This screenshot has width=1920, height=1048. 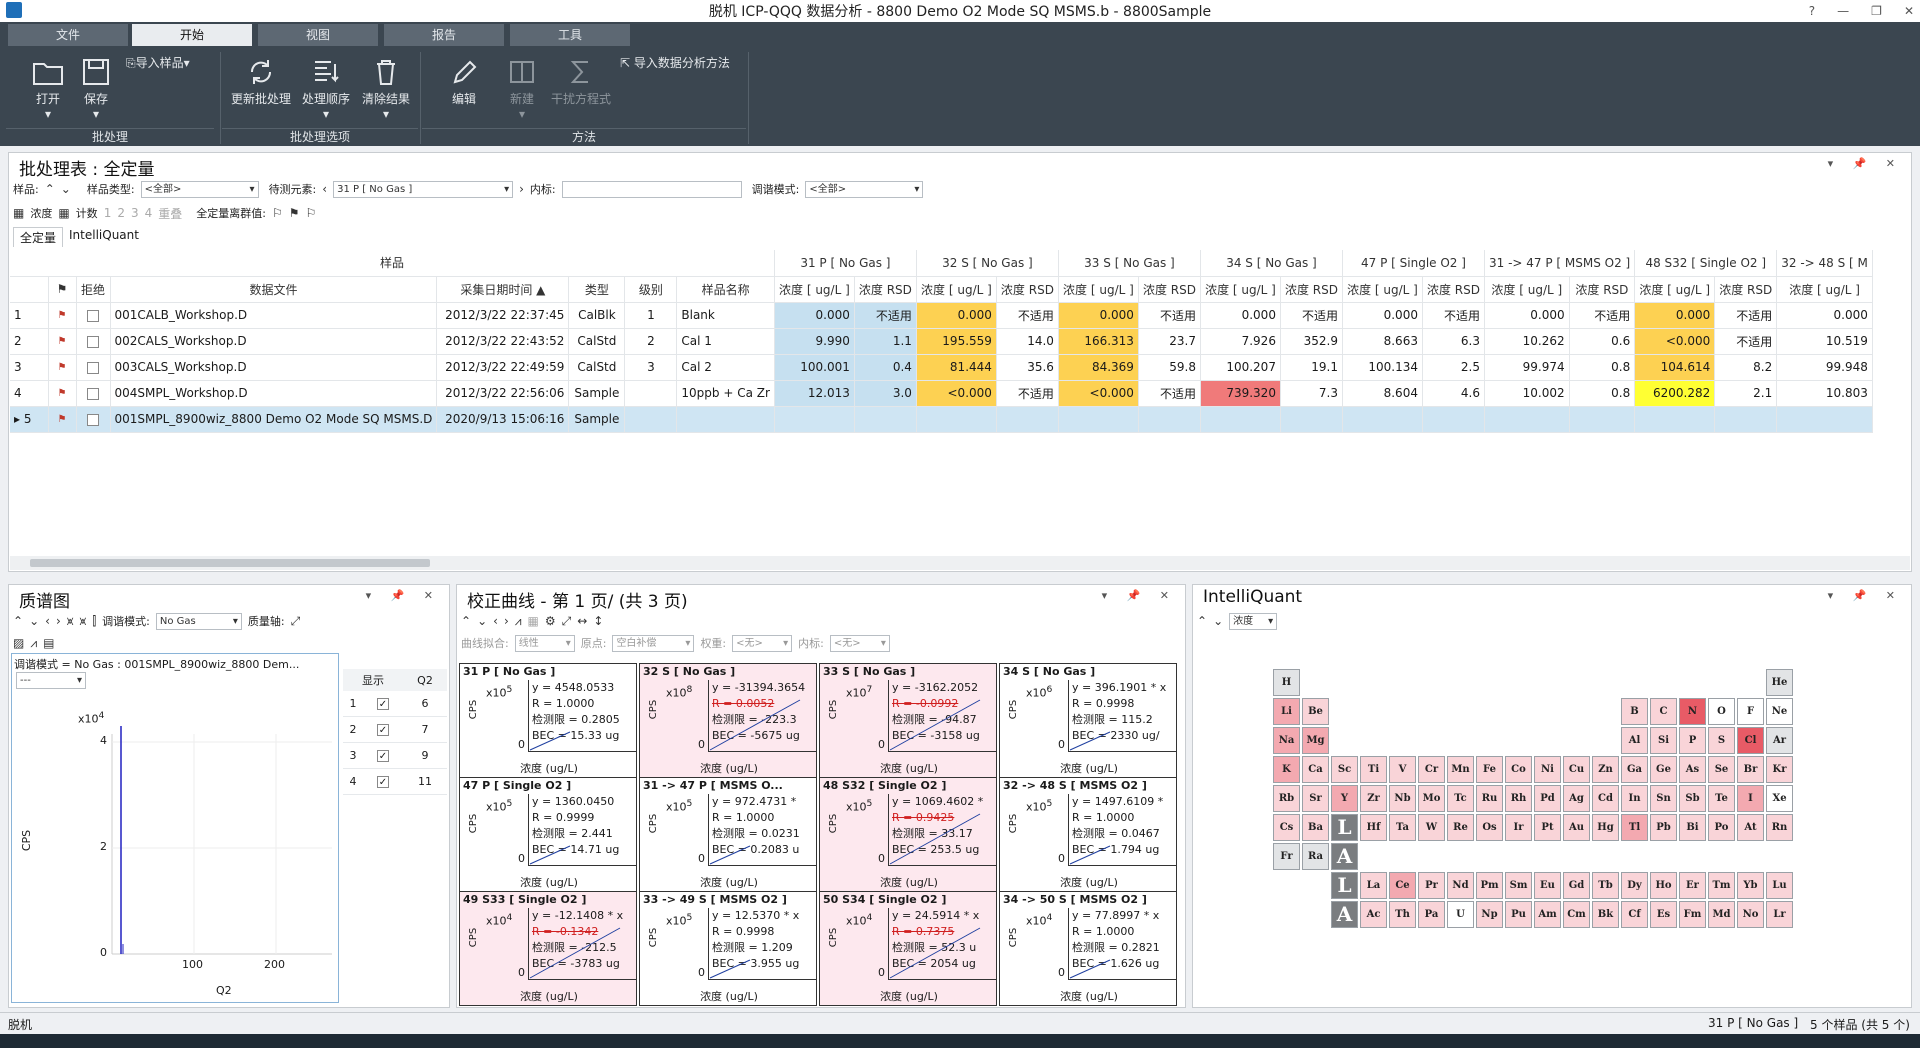 I want to click on element-lu: Lu, so click(x=1779, y=885).